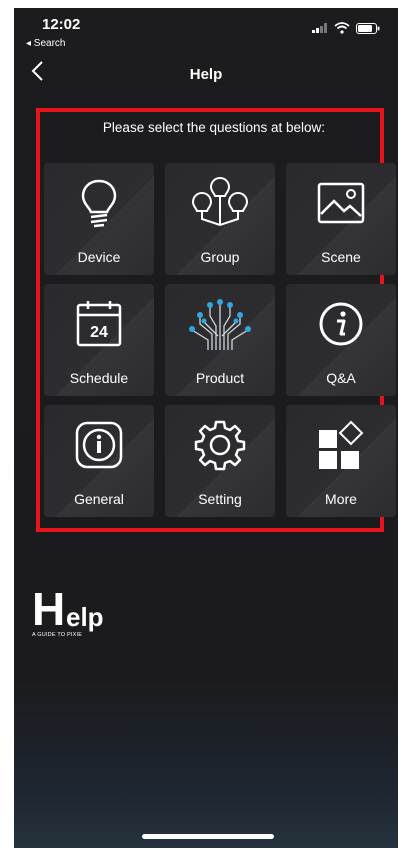  I want to click on tile-label: General, so click(99, 499).